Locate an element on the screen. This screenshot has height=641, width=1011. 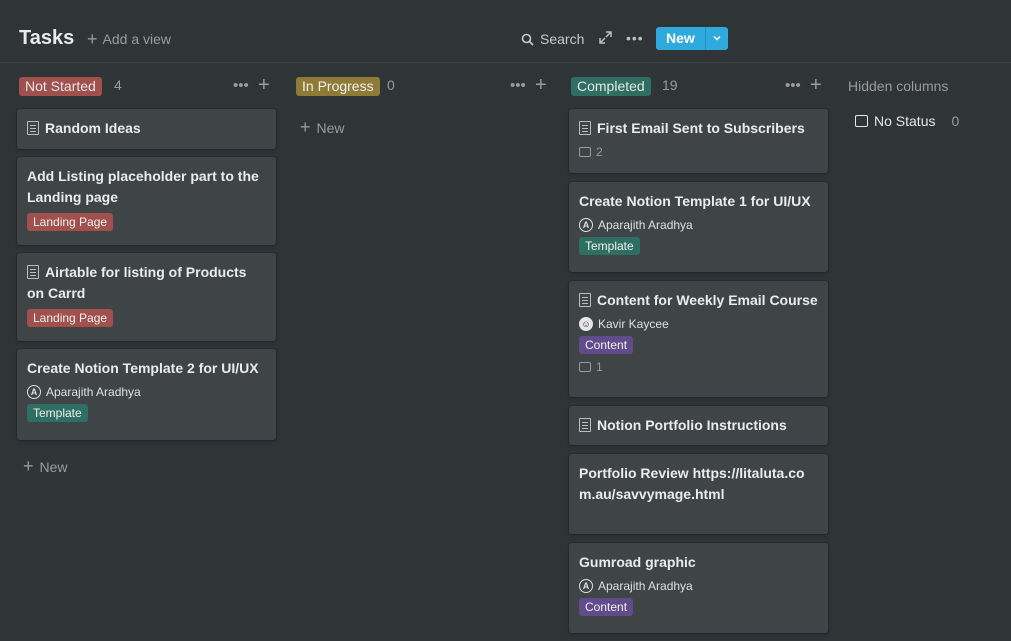
new-button-group: New is located at coordinates (692, 38).